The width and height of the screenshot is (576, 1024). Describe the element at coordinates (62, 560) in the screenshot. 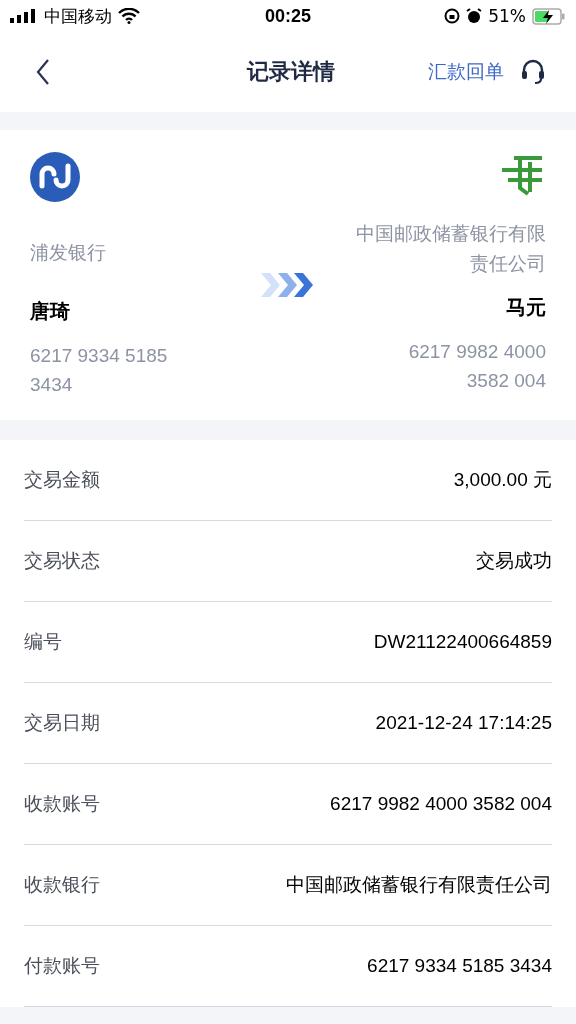

I see `detail-label: 交易状态` at that location.